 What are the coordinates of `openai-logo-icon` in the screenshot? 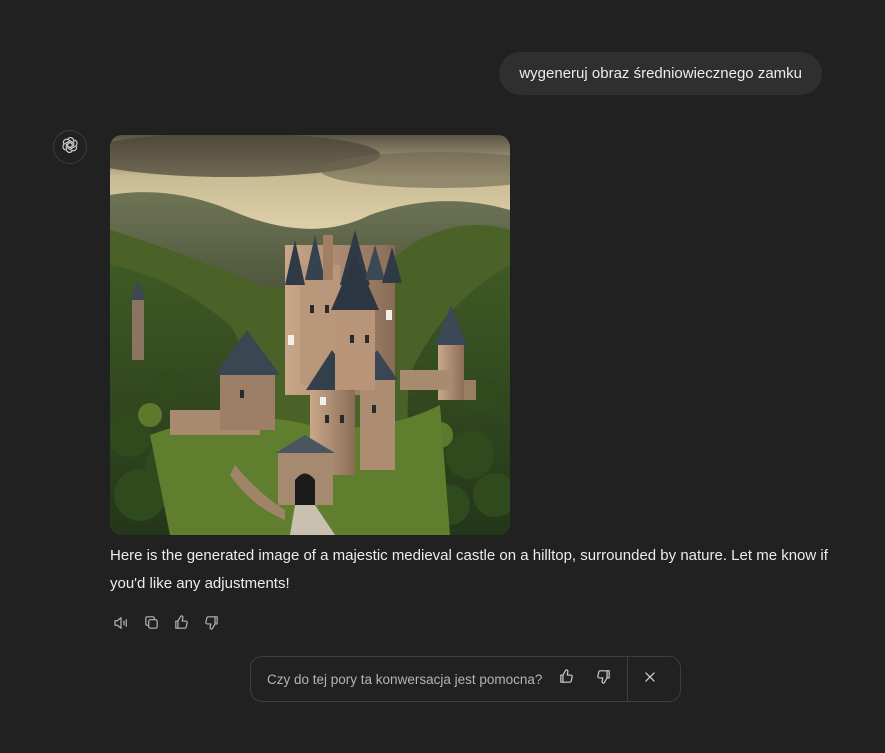 It's located at (70, 147).